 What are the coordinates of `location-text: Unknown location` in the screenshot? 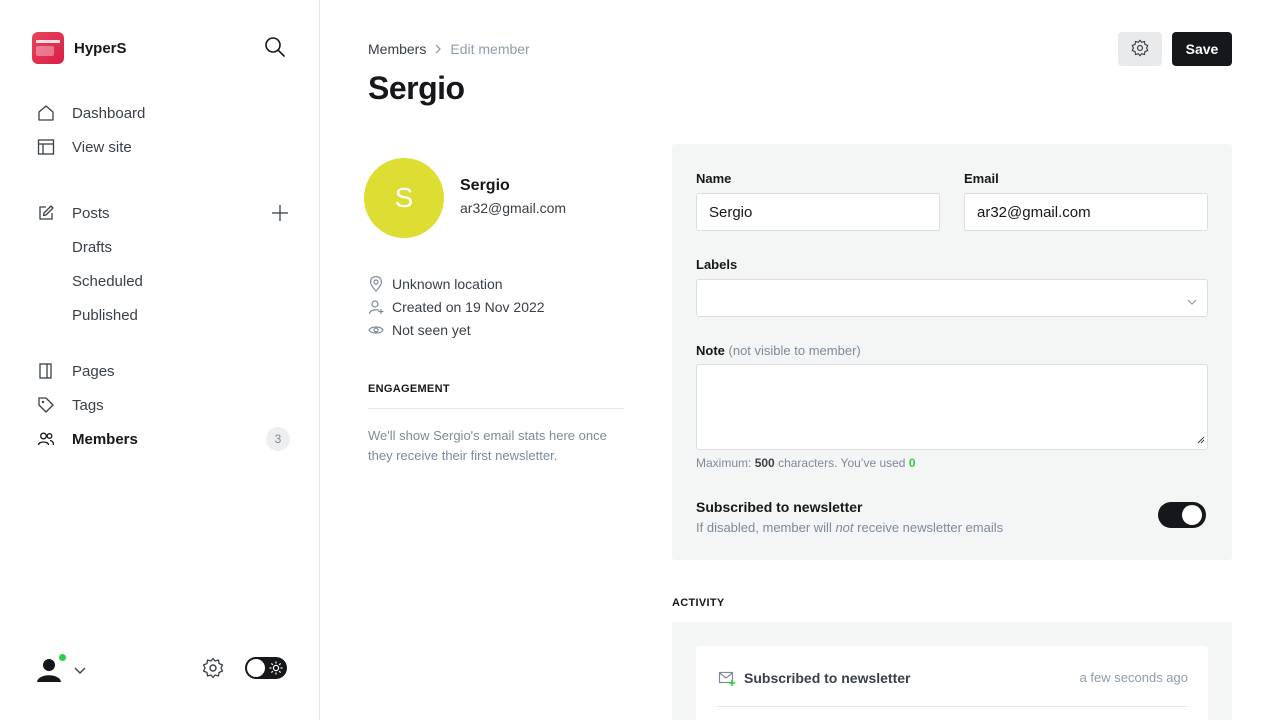 It's located at (447, 283).